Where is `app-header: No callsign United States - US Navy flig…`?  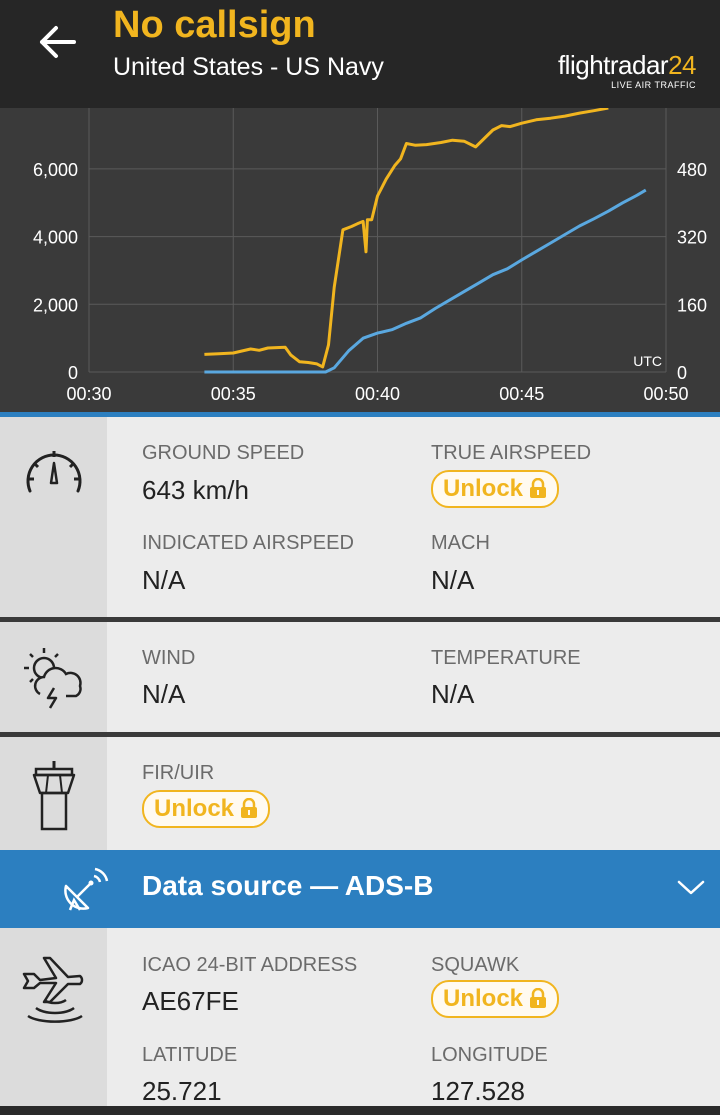 app-header: No callsign United States - US Navy flig… is located at coordinates (360, 54).